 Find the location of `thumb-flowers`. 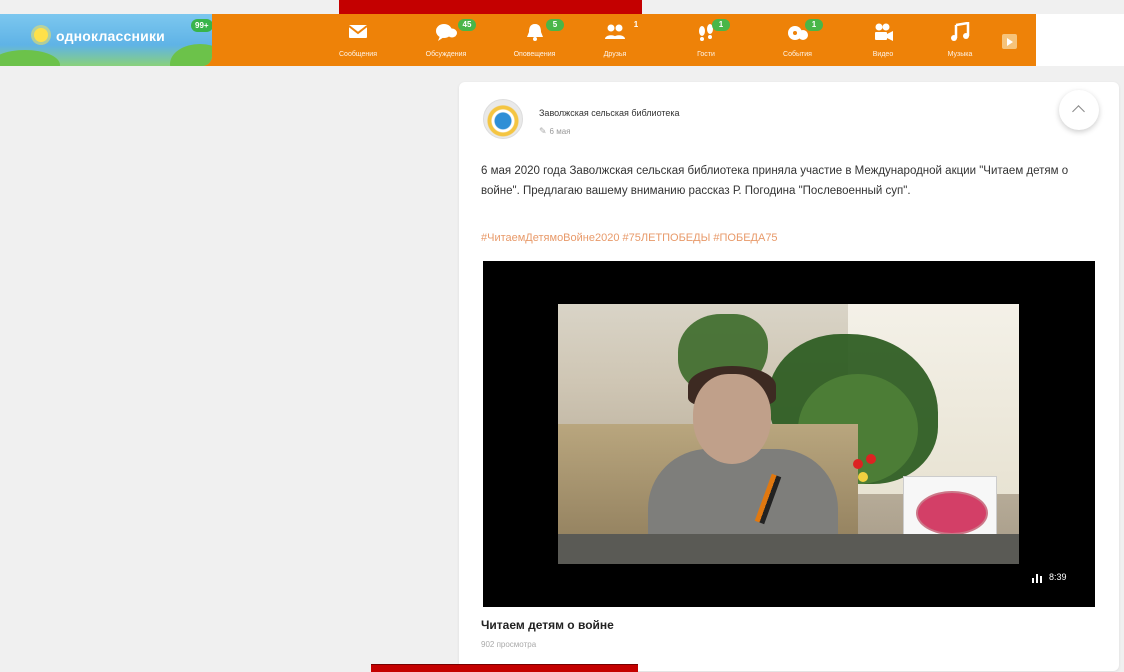

thumb-flowers is located at coordinates (868, 494).